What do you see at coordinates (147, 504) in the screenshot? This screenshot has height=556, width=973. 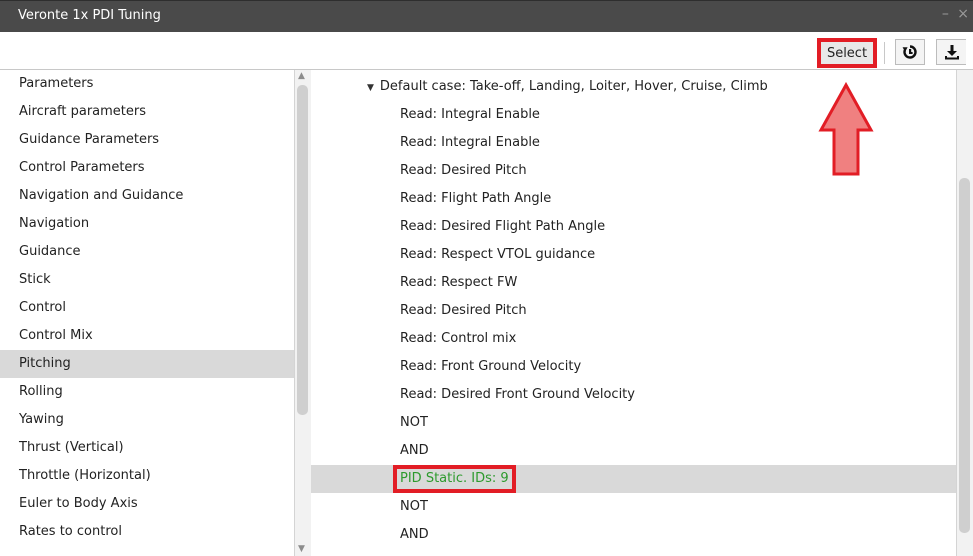 I see `parameter-item: Euler to Body Axis` at bounding box center [147, 504].